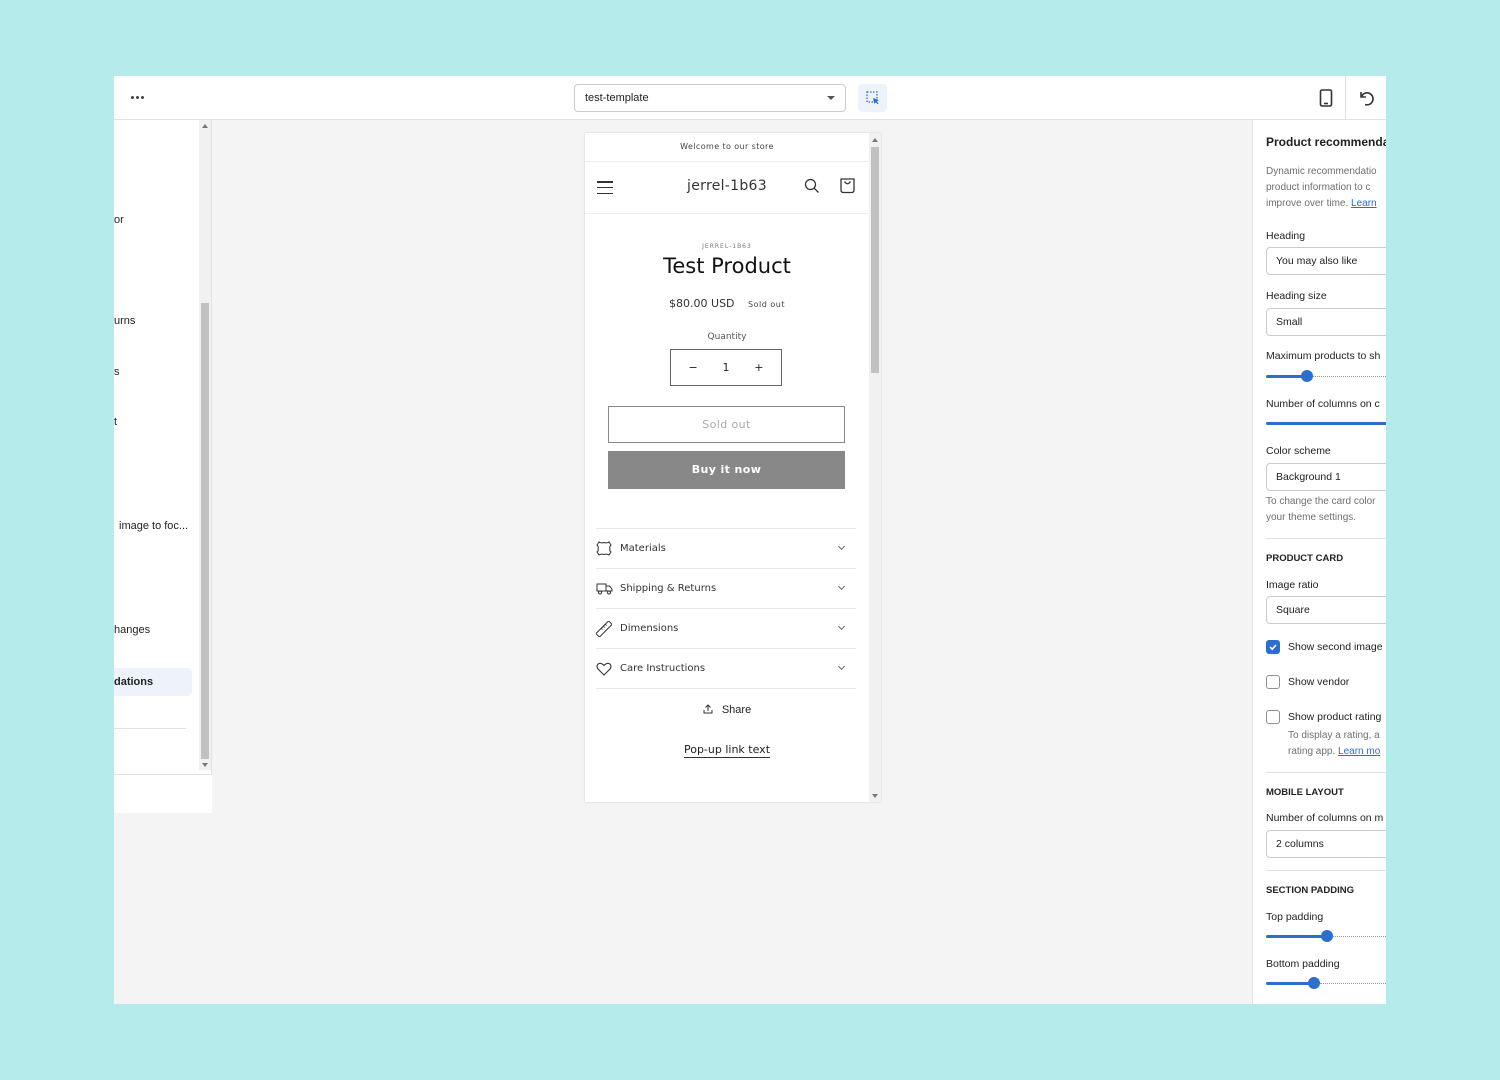 This screenshot has width=1500, height=1080. Describe the element at coordinates (1323, 717) in the screenshot. I see `show-rating-checkbox: Show product rating` at that location.